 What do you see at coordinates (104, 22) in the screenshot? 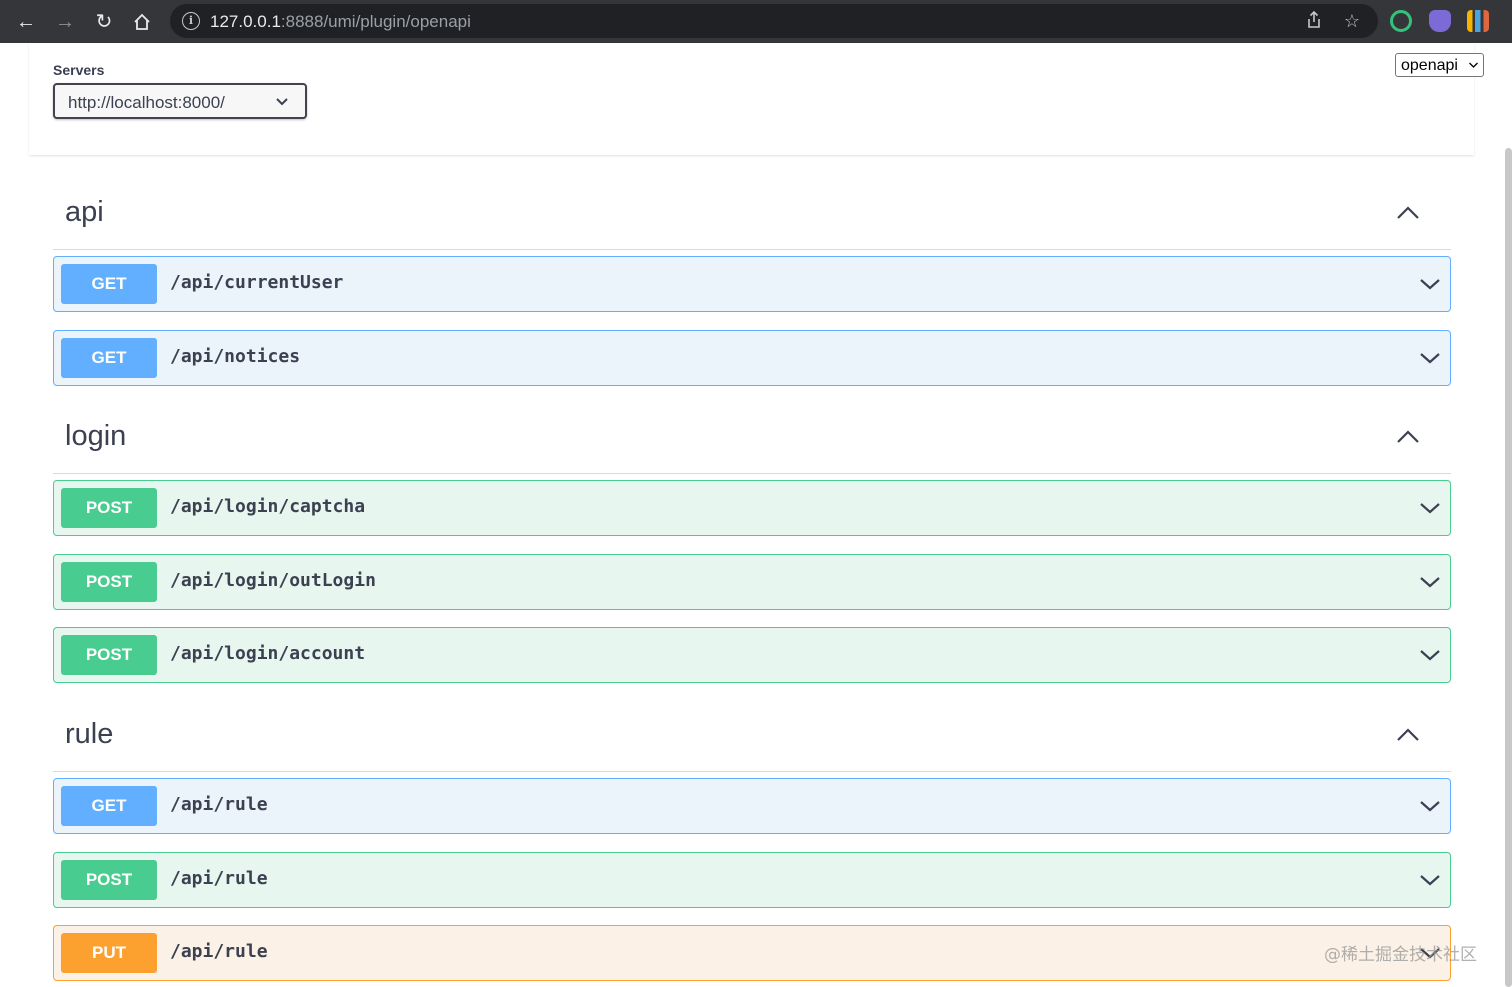
I see `reload-icon: ↻` at bounding box center [104, 22].